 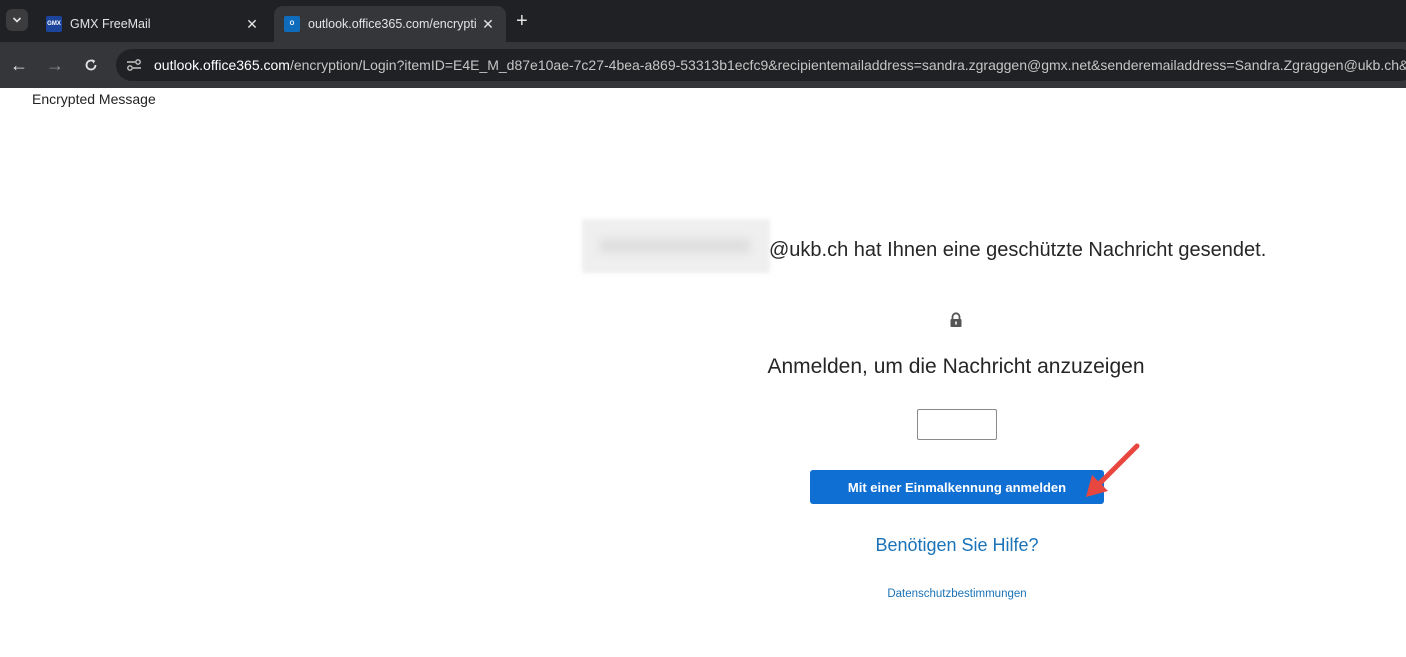 I want to click on gmx-favicon-icon: GMX, so click(x=54, y=24).